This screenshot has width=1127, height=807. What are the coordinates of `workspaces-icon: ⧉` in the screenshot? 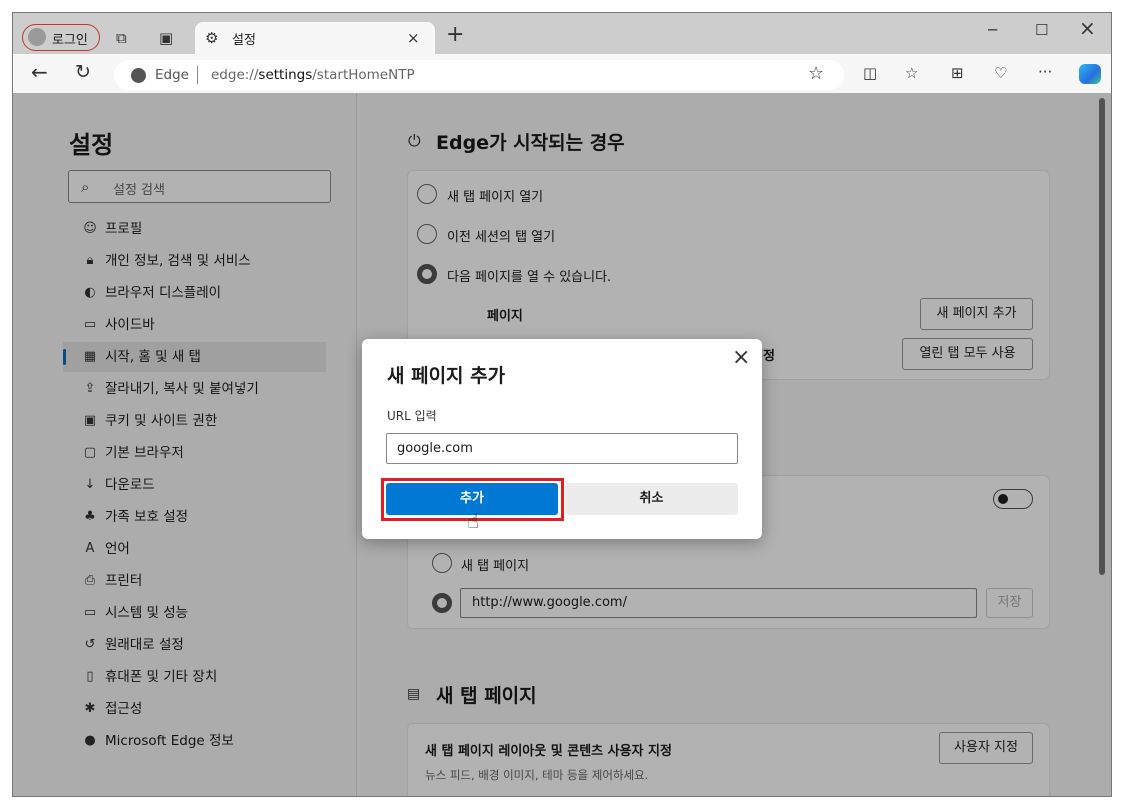 It's located at (121, 38).